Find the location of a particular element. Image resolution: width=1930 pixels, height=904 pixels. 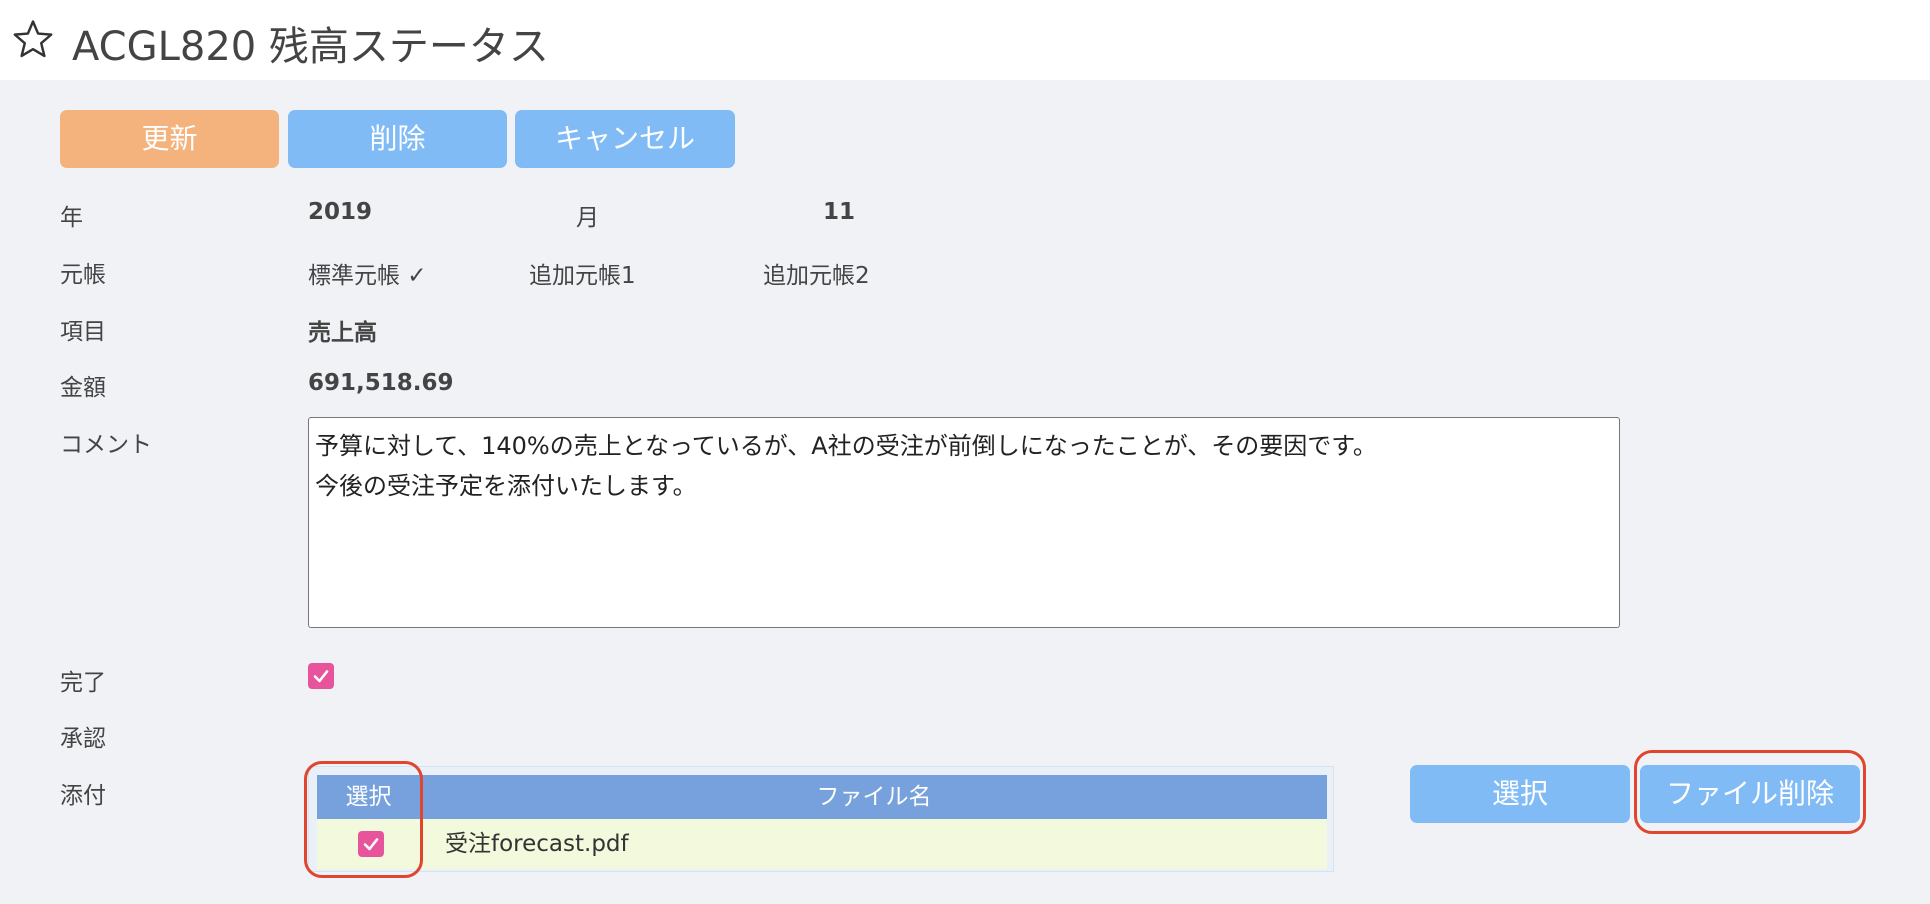

ledger-option-additional-2: 追加元帳2 is located at coordinates (816, 273).